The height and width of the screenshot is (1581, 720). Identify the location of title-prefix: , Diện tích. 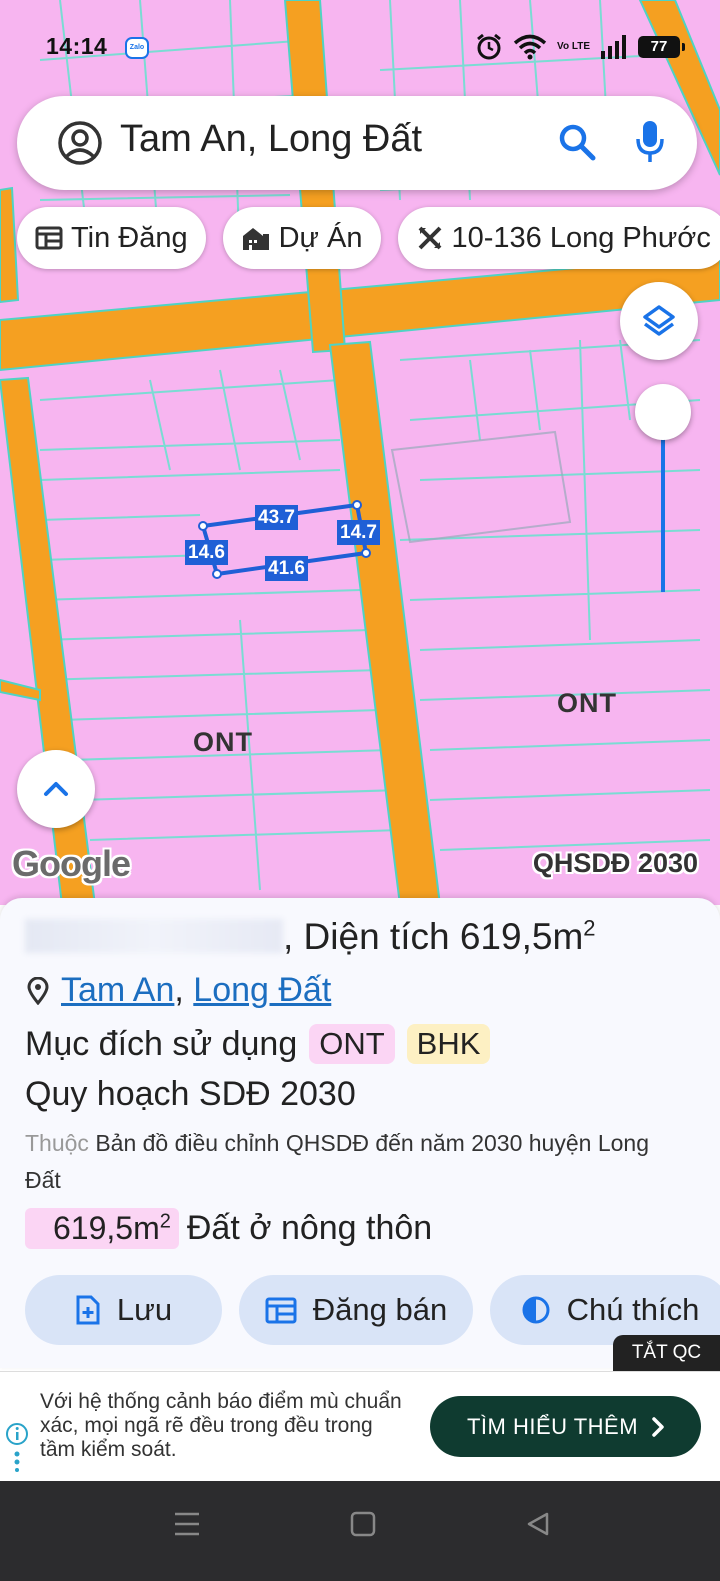
(371, 936).